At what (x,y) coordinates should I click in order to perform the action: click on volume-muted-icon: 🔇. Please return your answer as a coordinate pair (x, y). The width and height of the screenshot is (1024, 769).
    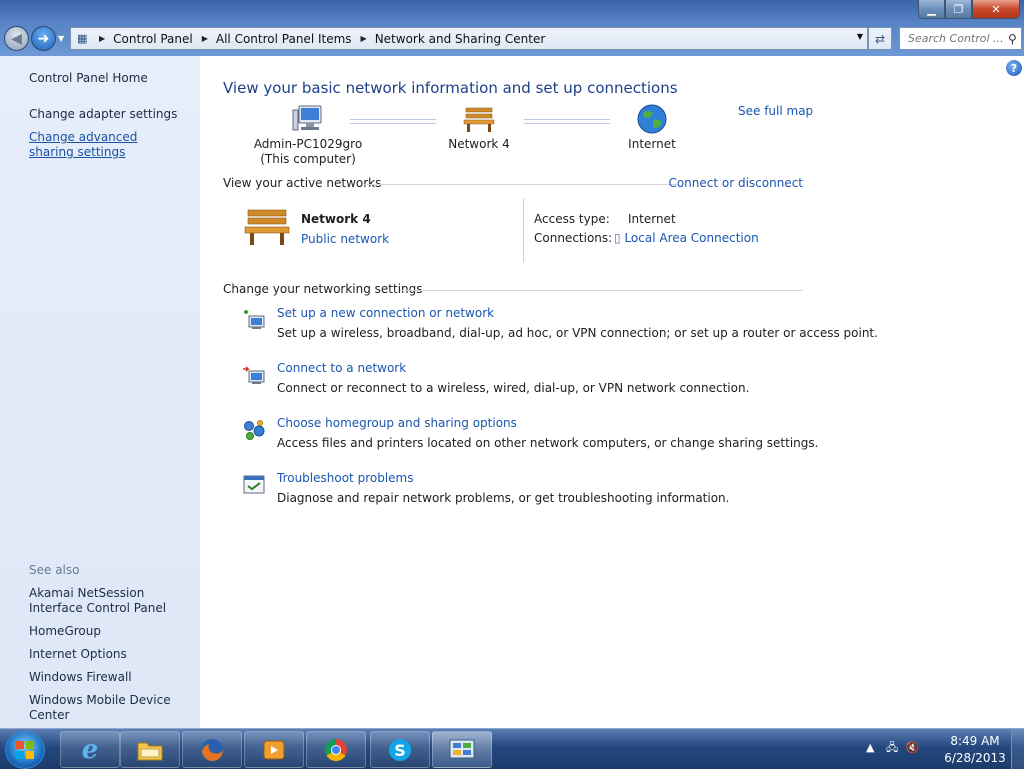
    Looking at the image, I should click on (913, 747).